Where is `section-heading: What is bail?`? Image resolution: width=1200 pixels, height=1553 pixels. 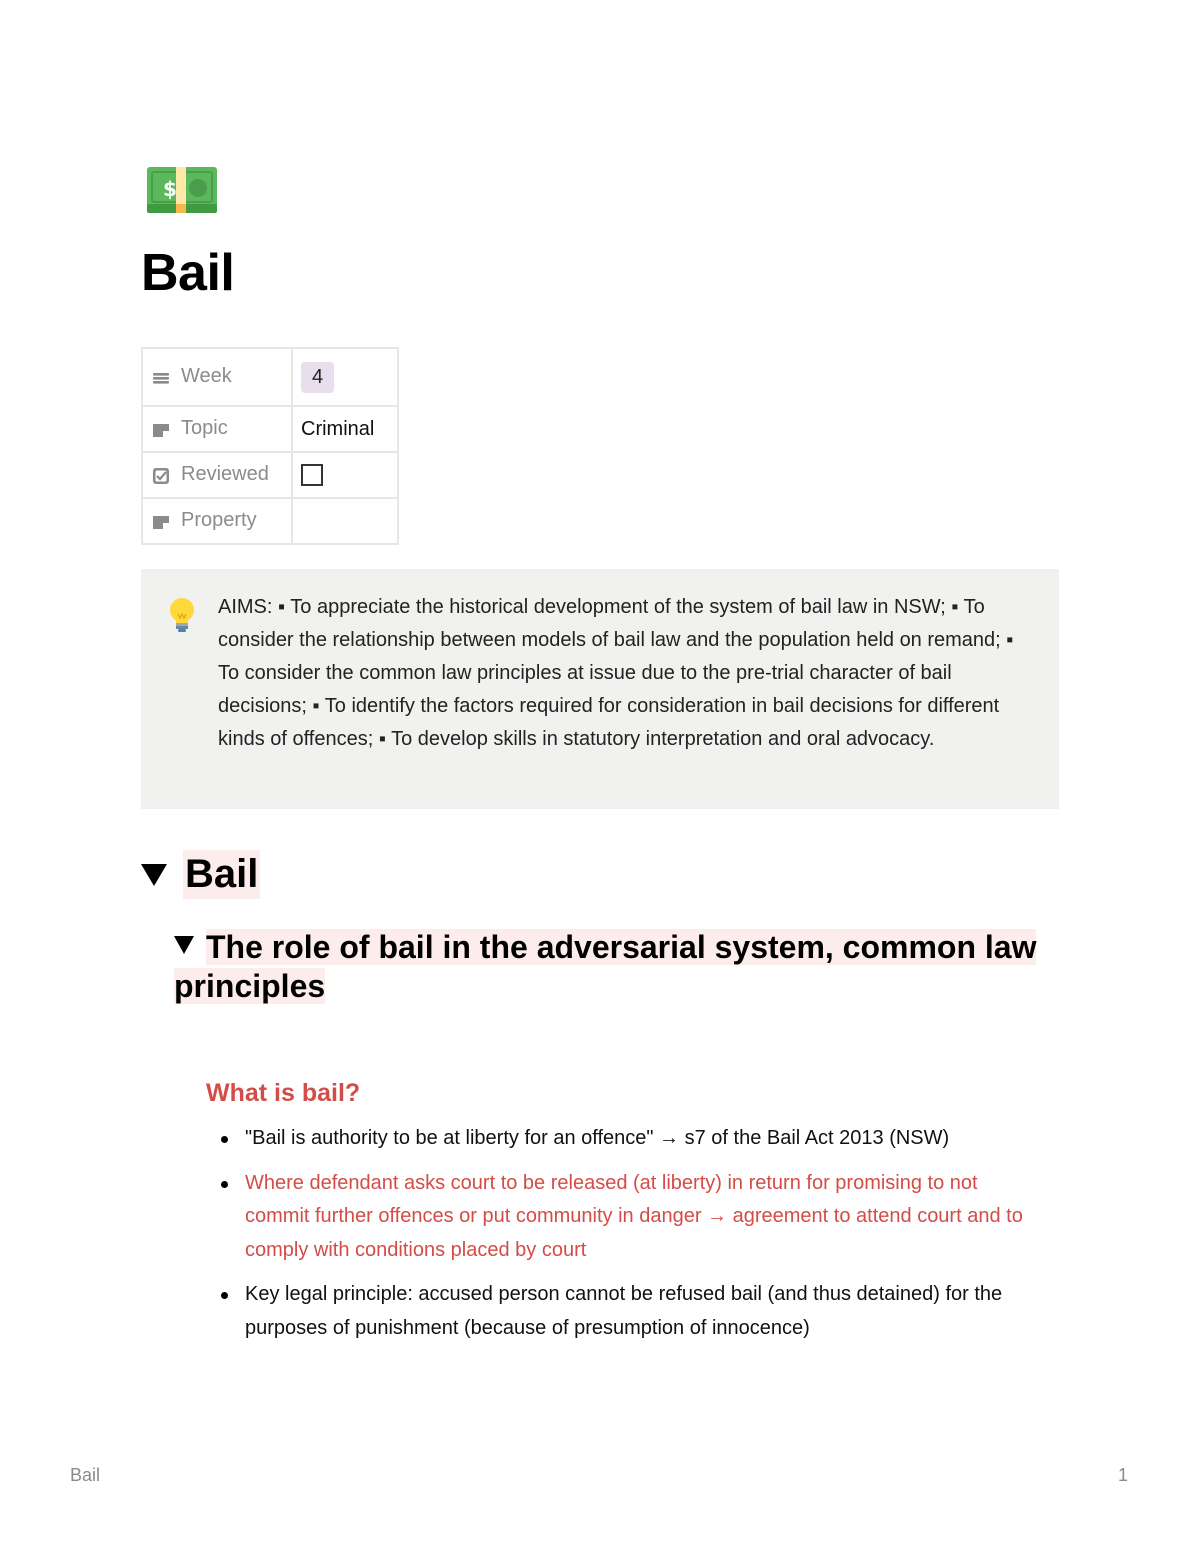 section-heading: What is bail? is located at coordinates (283, 1093).